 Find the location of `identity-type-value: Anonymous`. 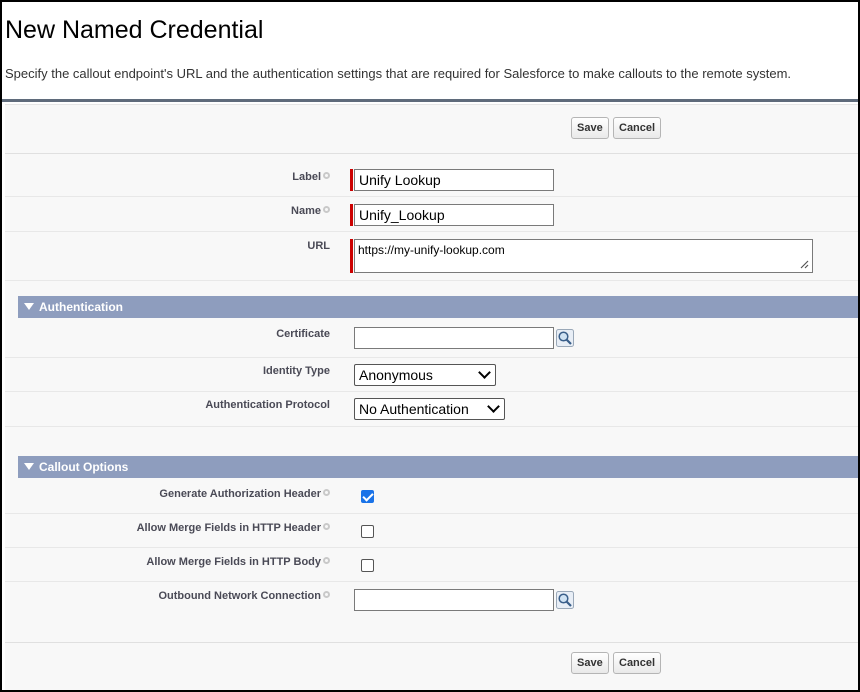

identity-type-value: Anonymous is located at coordinates (396, 375).